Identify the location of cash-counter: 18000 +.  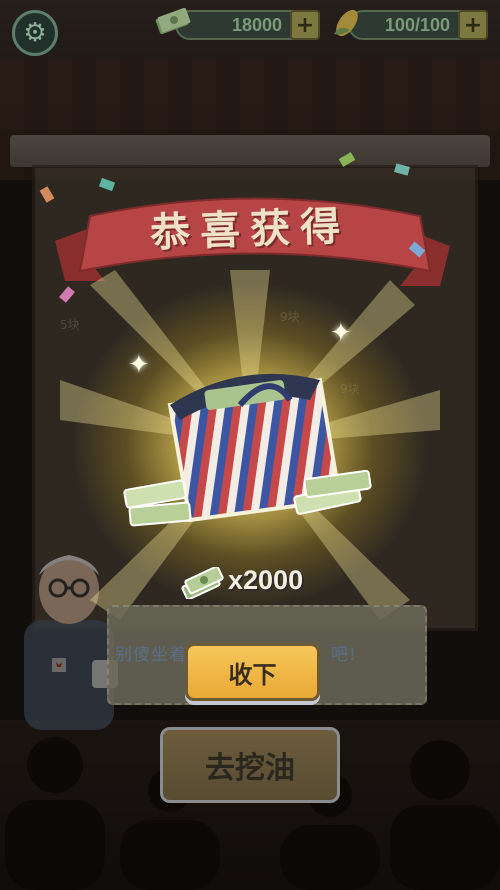
(247, 25).